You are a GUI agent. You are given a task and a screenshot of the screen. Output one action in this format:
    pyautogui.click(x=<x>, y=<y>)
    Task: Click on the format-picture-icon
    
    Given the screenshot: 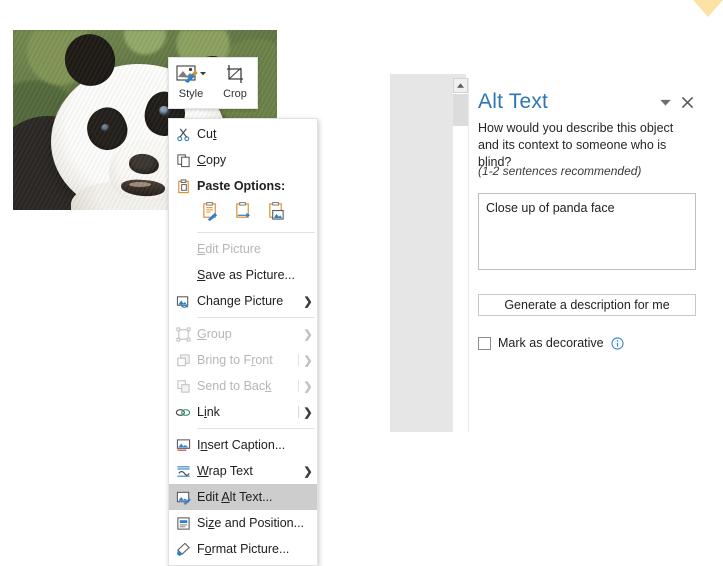 What is the action you would take?
    pyautogui.click(x=183, y=549)
    